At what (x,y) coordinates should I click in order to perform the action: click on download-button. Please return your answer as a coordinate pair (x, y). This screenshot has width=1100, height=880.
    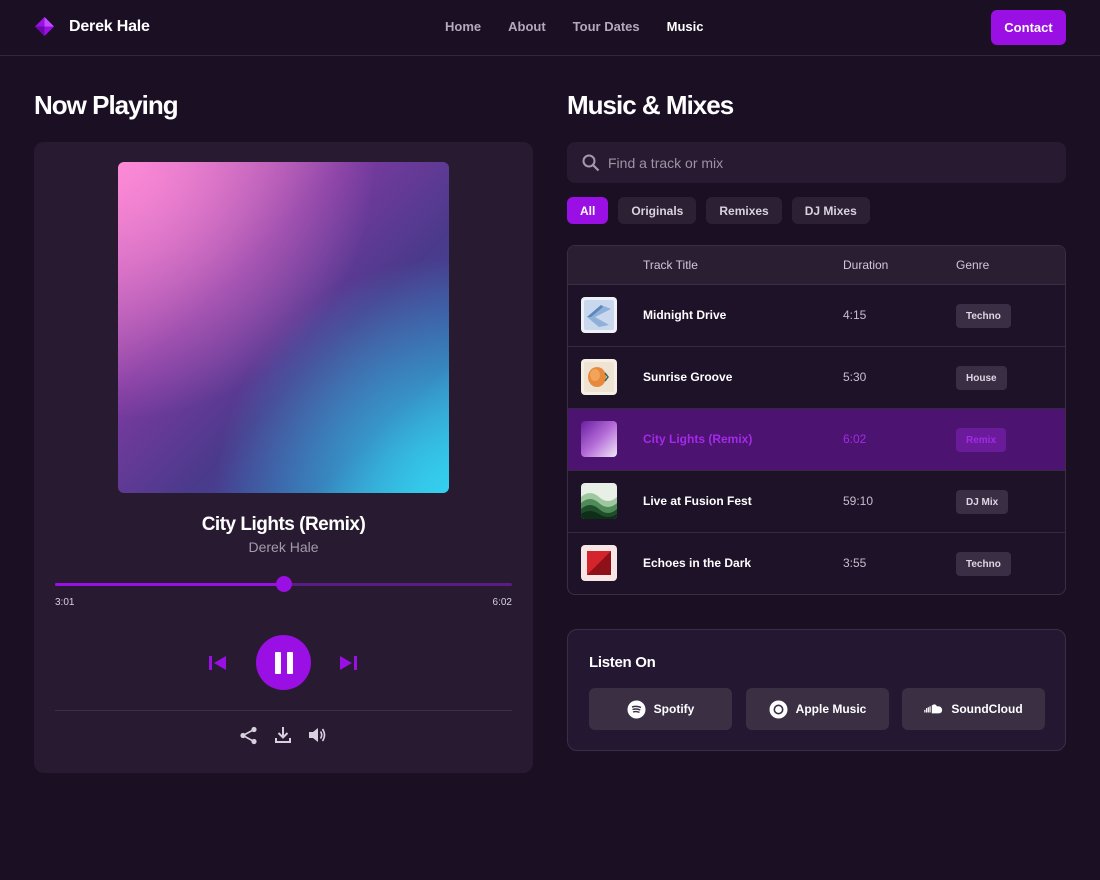
    Looking at the image, I should click on (283, 735).